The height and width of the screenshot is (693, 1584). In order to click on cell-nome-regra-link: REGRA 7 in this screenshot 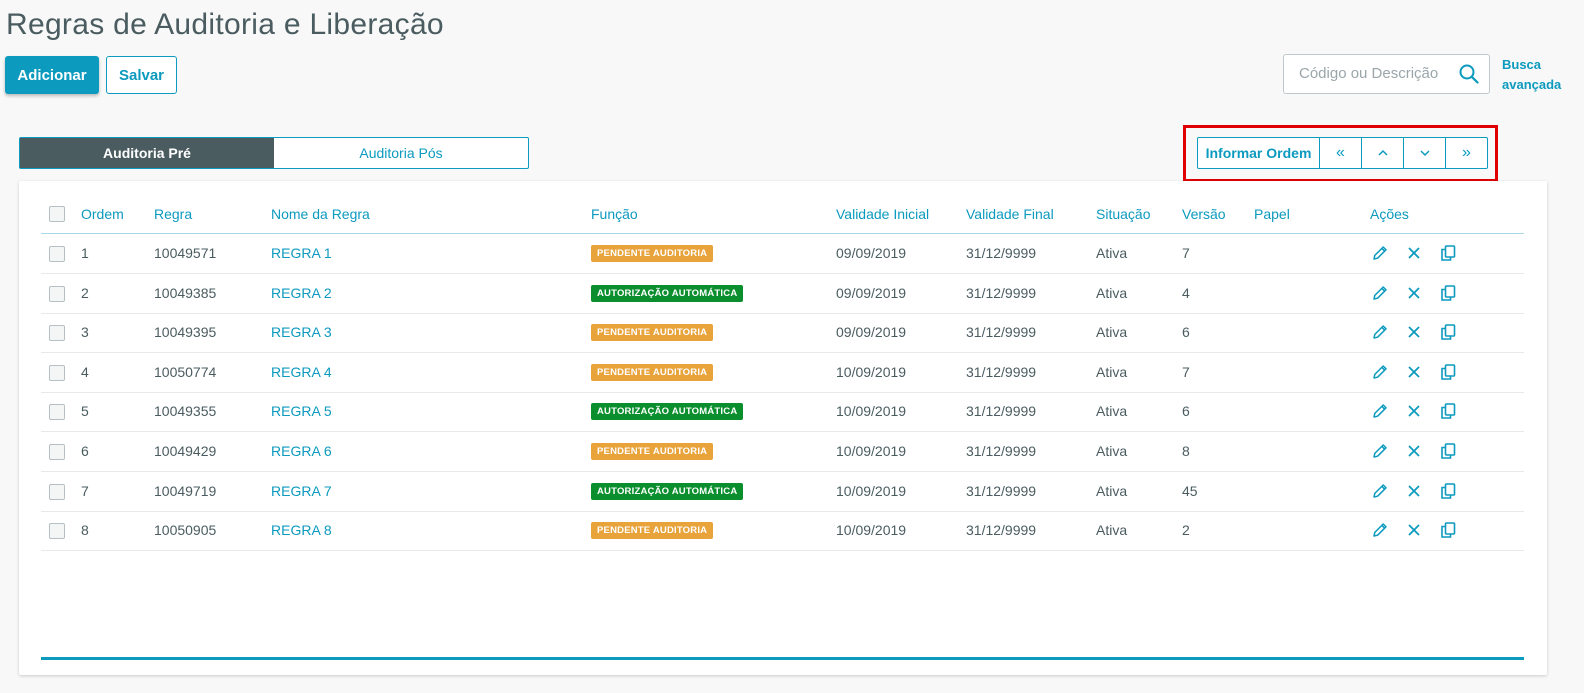, I will do `click(301, 491)`.